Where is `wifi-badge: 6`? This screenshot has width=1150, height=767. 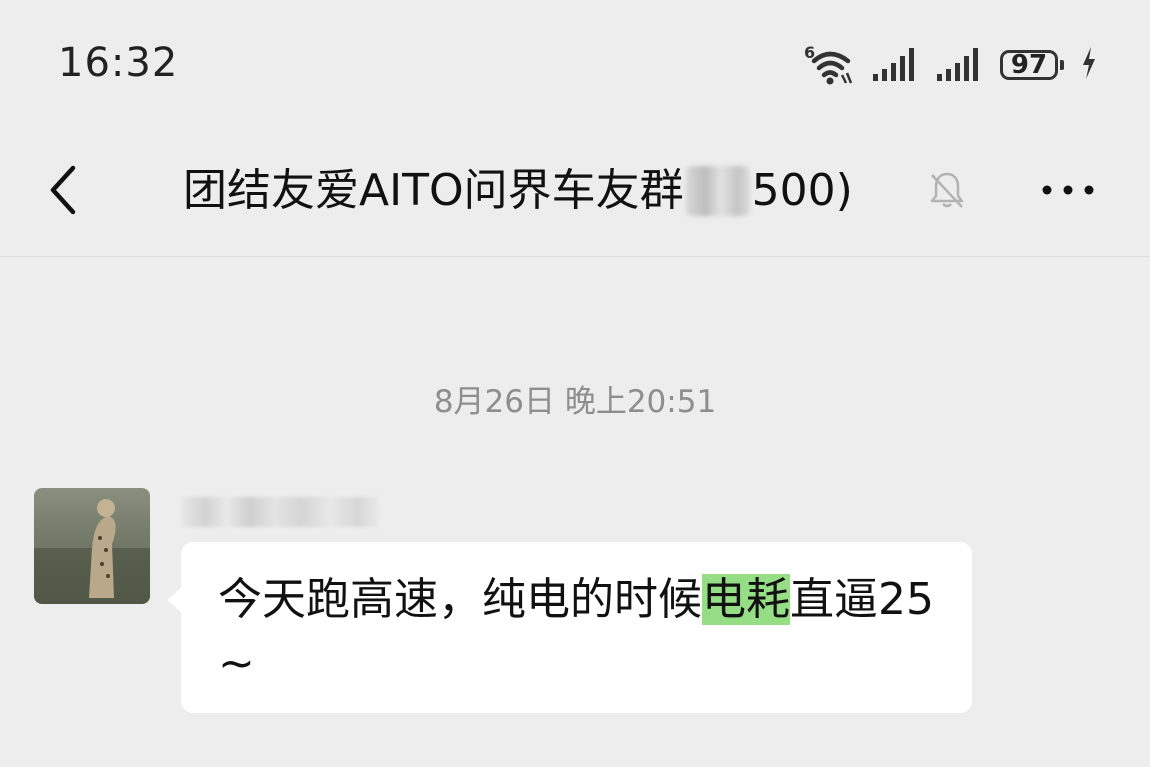
wifi-badge: 6 is located at coordinates (810, 52).